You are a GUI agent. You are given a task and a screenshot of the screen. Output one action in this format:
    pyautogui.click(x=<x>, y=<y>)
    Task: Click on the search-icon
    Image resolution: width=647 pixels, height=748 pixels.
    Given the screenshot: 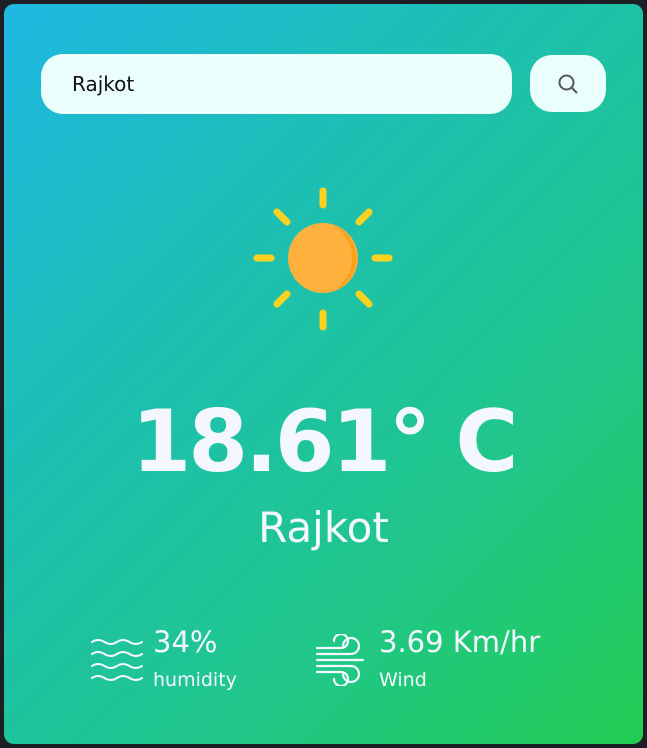 What is the action you would take?
    pyautogui.click(x=568, y=83)
    